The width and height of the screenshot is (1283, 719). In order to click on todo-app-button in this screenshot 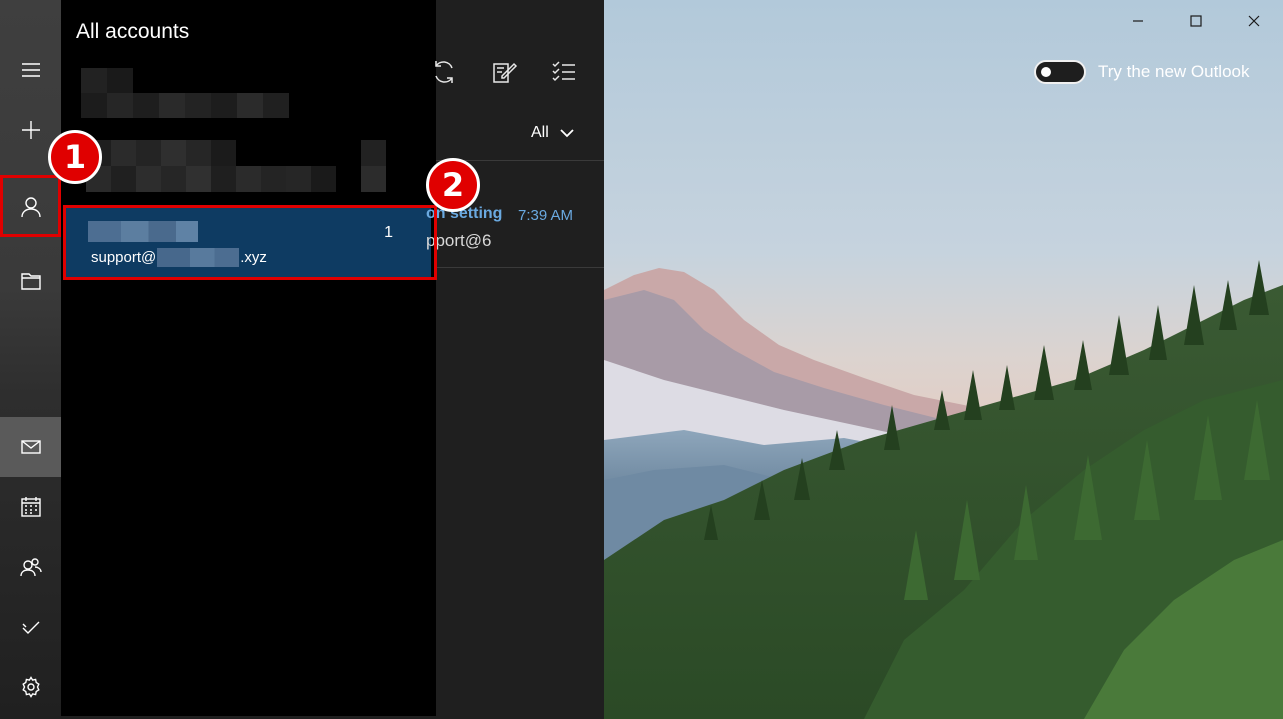, I will do `click(30, 627)`.